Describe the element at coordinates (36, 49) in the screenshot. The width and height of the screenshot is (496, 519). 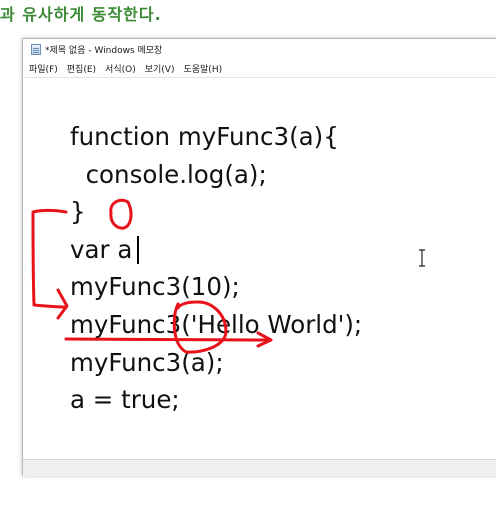
I see `notepad-icon` at that location.